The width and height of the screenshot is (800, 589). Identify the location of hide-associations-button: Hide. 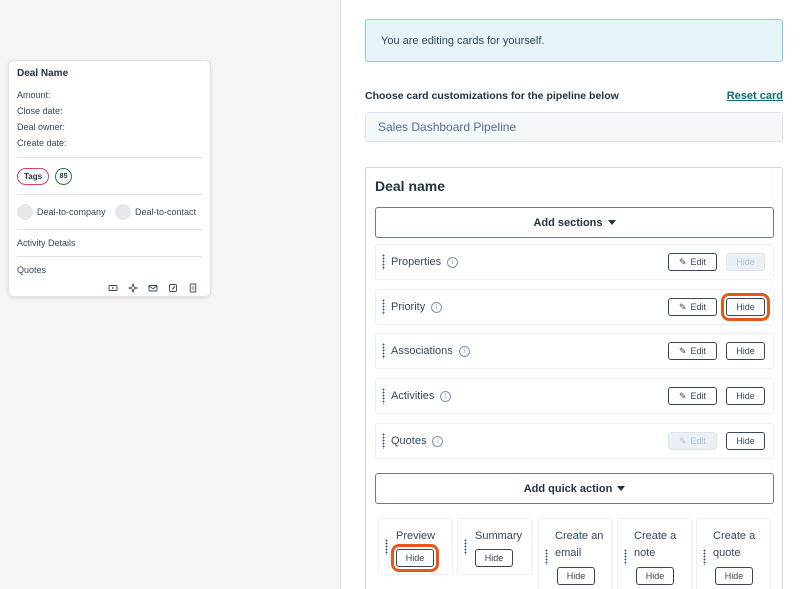
(745, 351).